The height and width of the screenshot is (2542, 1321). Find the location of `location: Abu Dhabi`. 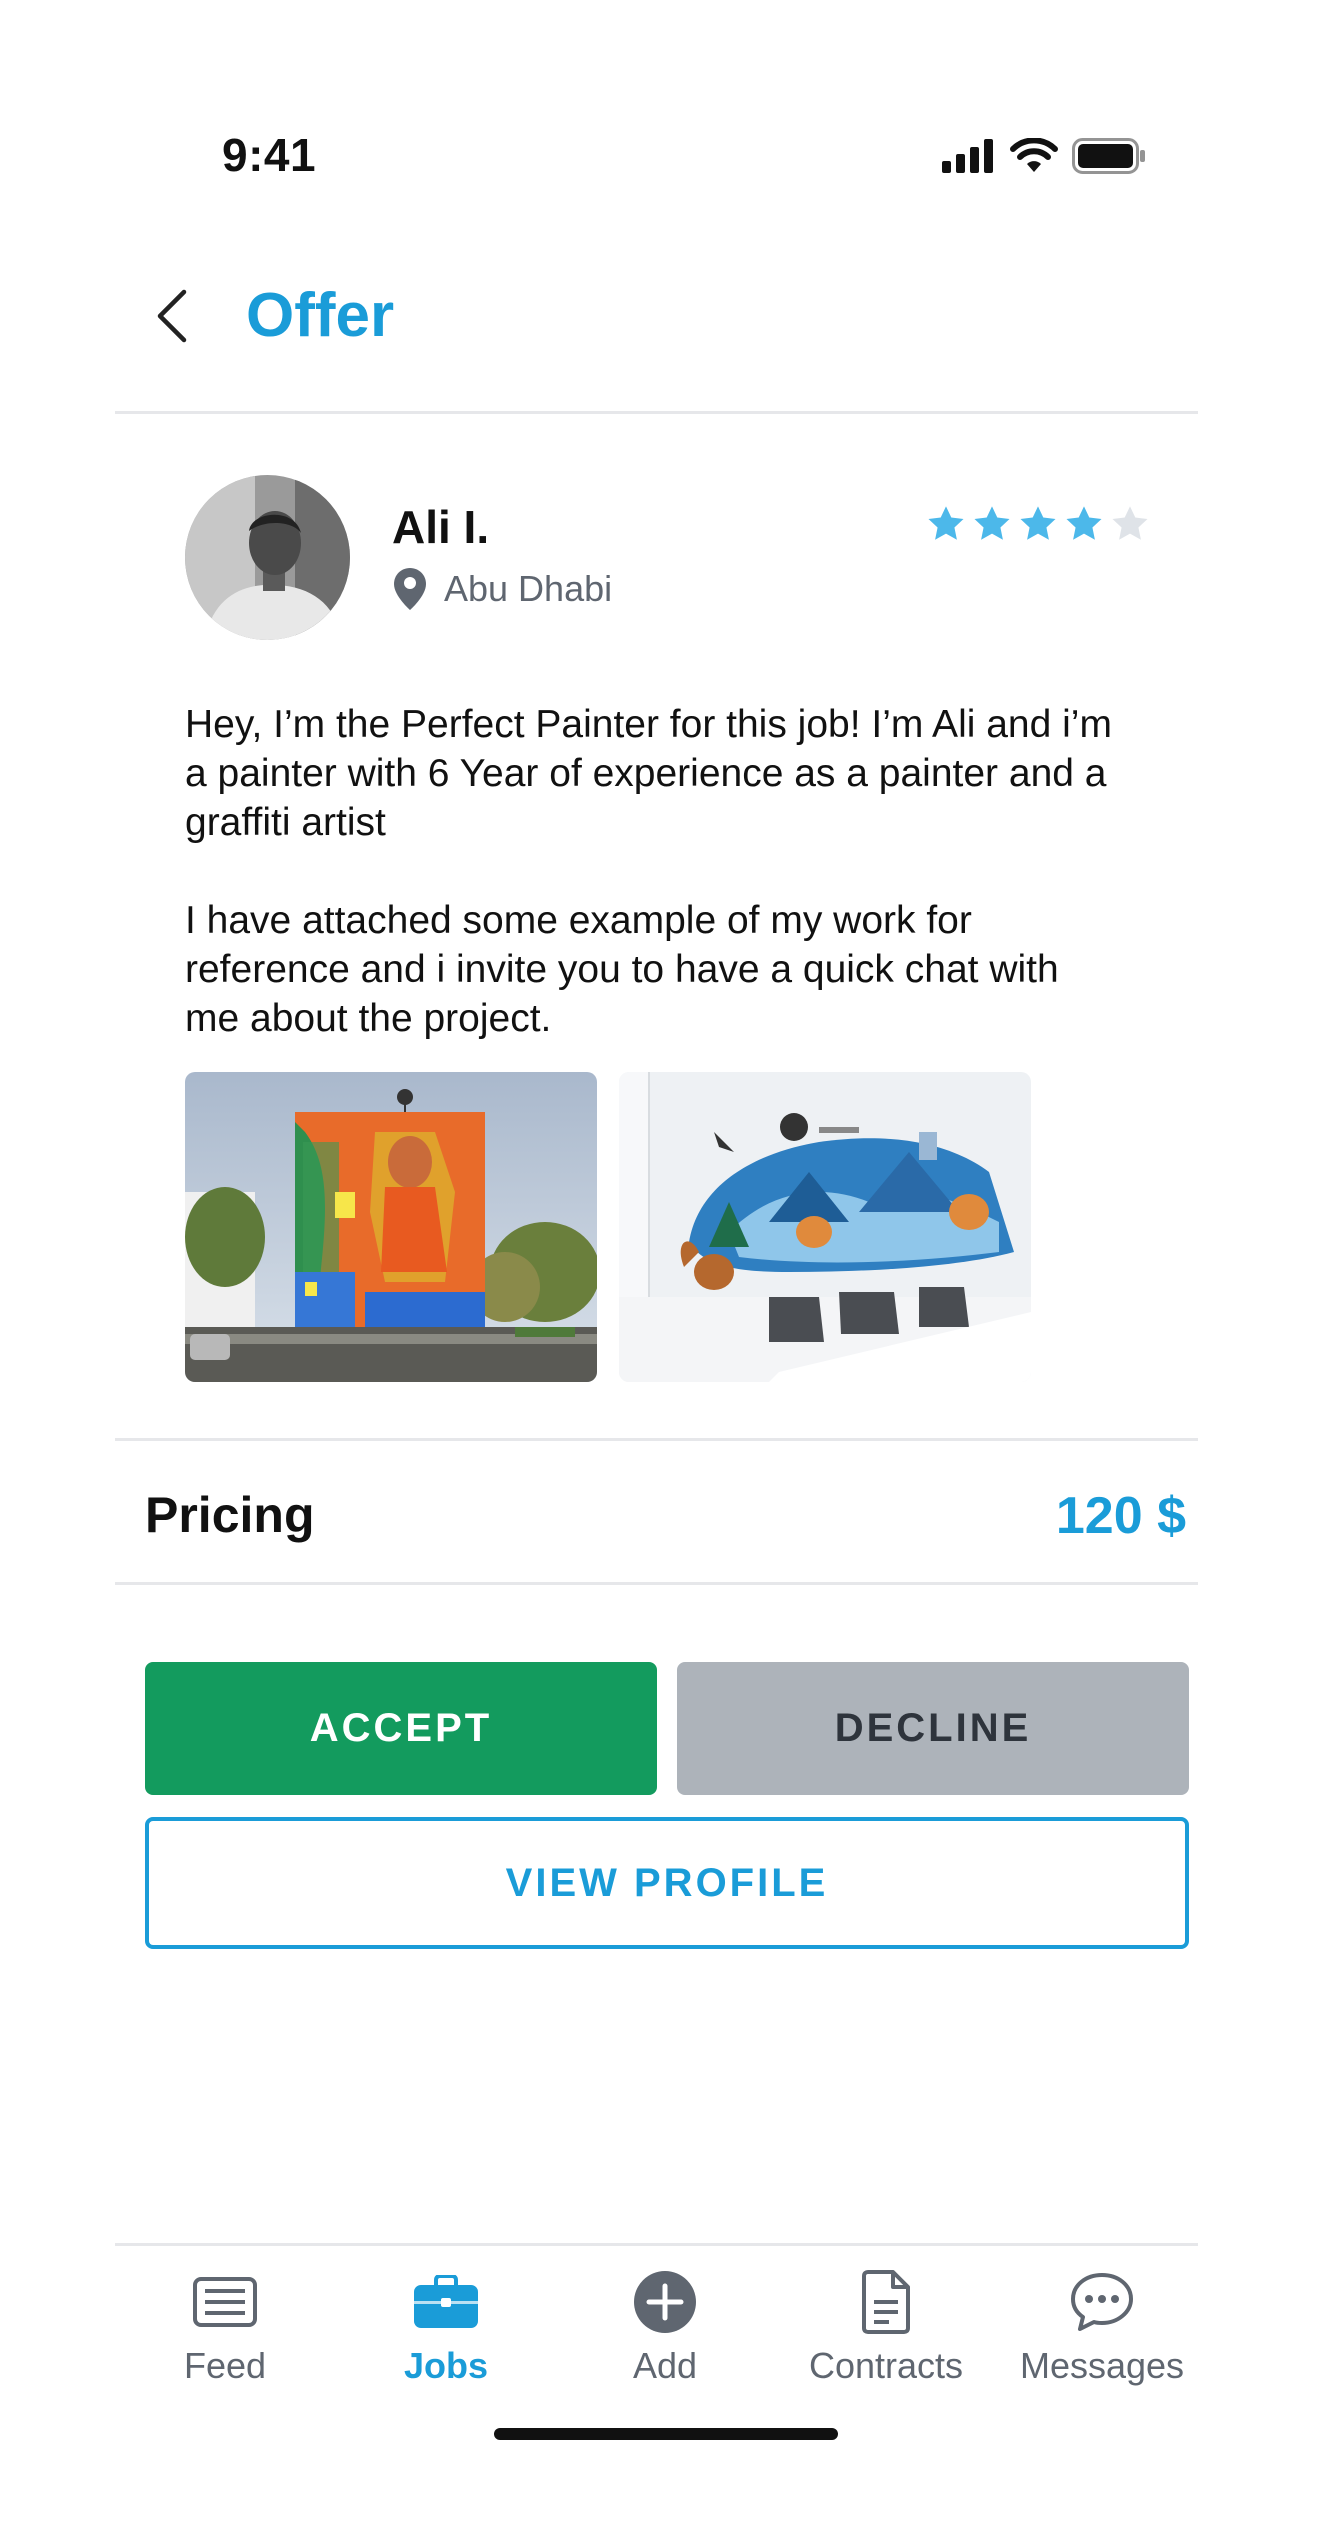

location: Abu Dhabi is located at coordinates (503, 589).